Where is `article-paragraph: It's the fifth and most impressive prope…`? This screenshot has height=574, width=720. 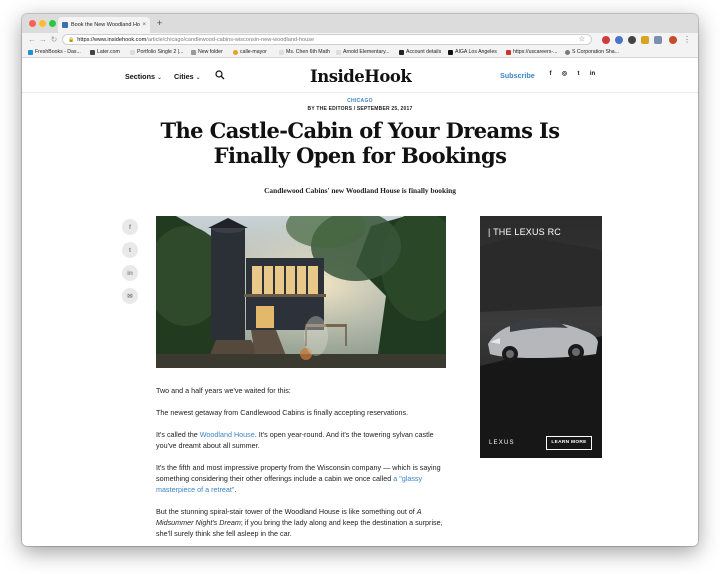
article-paragraph: It's the fifth and most impressive prope… is located at coordinates (302, 478).